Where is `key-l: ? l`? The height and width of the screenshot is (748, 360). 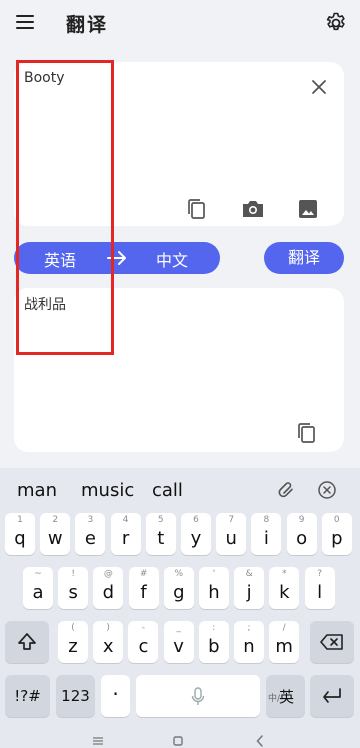
key-l: ? l is located at coordinates (319, 588).